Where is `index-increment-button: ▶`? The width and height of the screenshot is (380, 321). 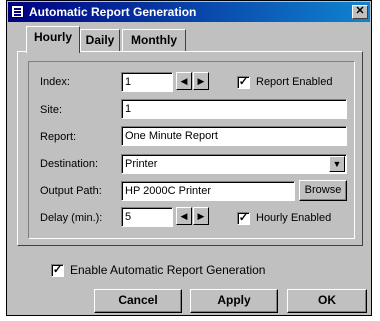 index-increment-button: ▶ is located at coordinates (201, 81).